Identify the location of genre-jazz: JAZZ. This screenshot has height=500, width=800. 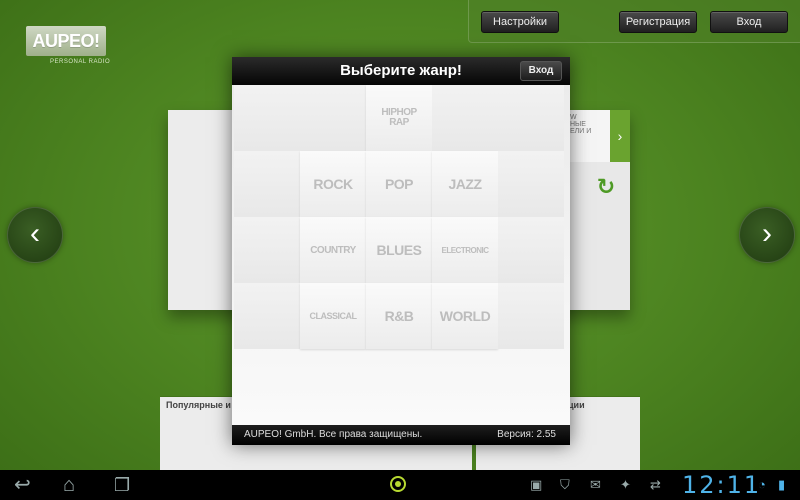
(465, 184).